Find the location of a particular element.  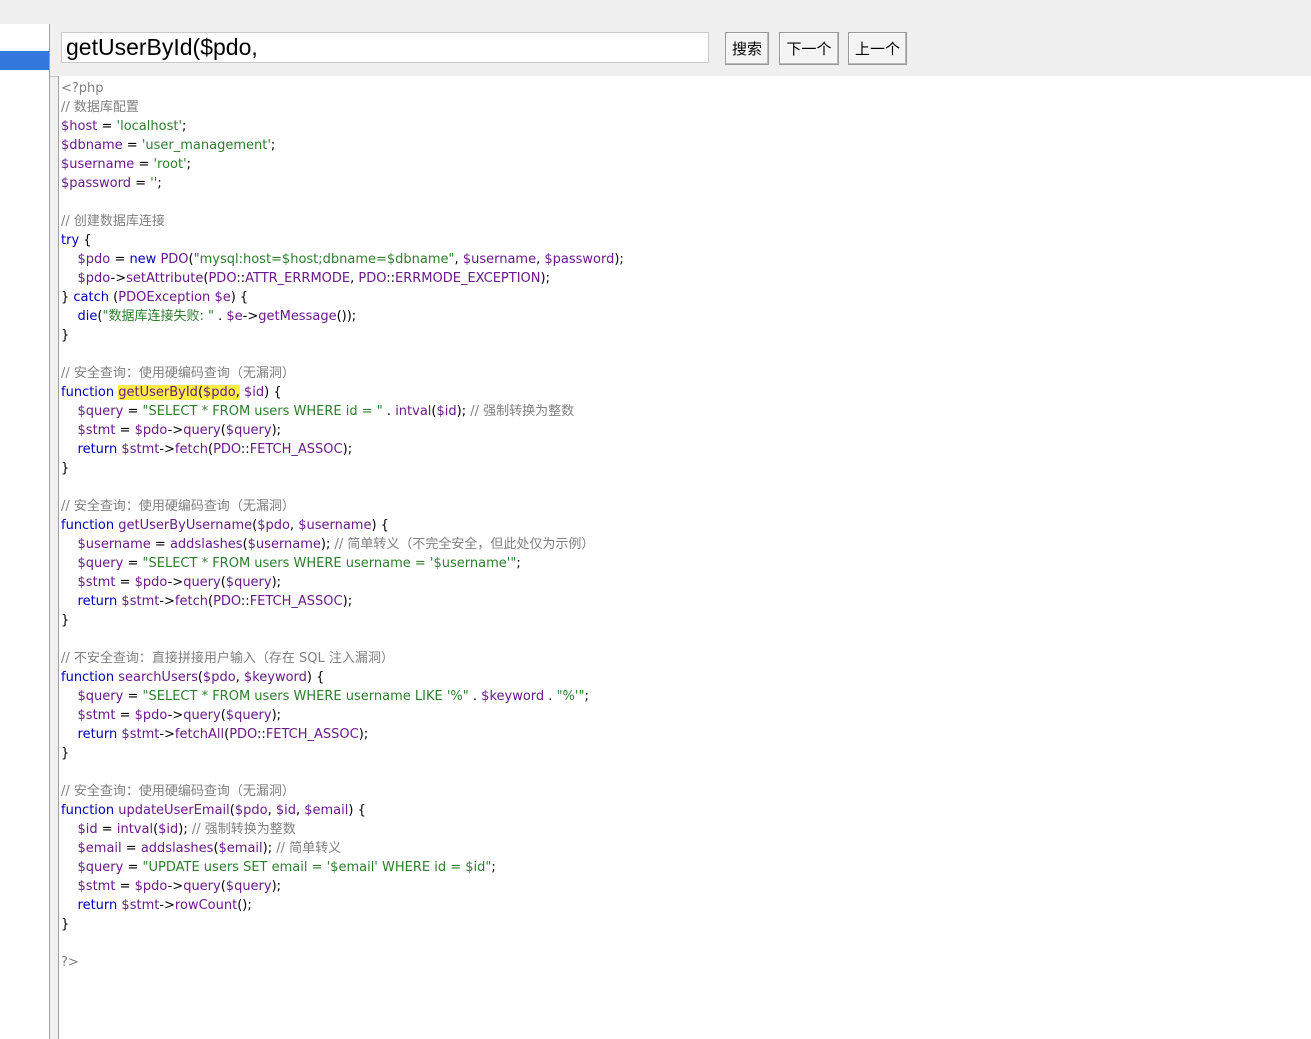

code-line: function getUserById($pdo, $id) { is located at coordinates (171, 392).